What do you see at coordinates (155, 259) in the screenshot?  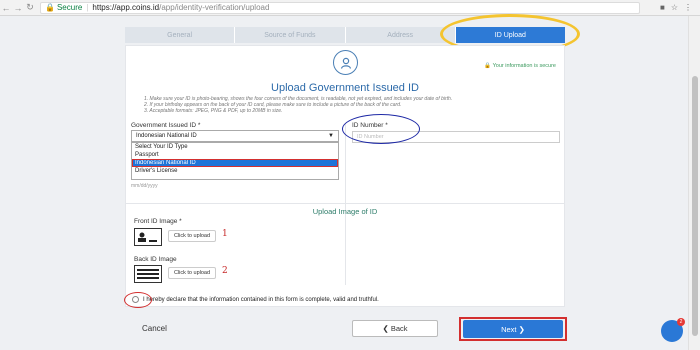 I see `back-id-label: Back ID Image` at bounding box center [155, 259].